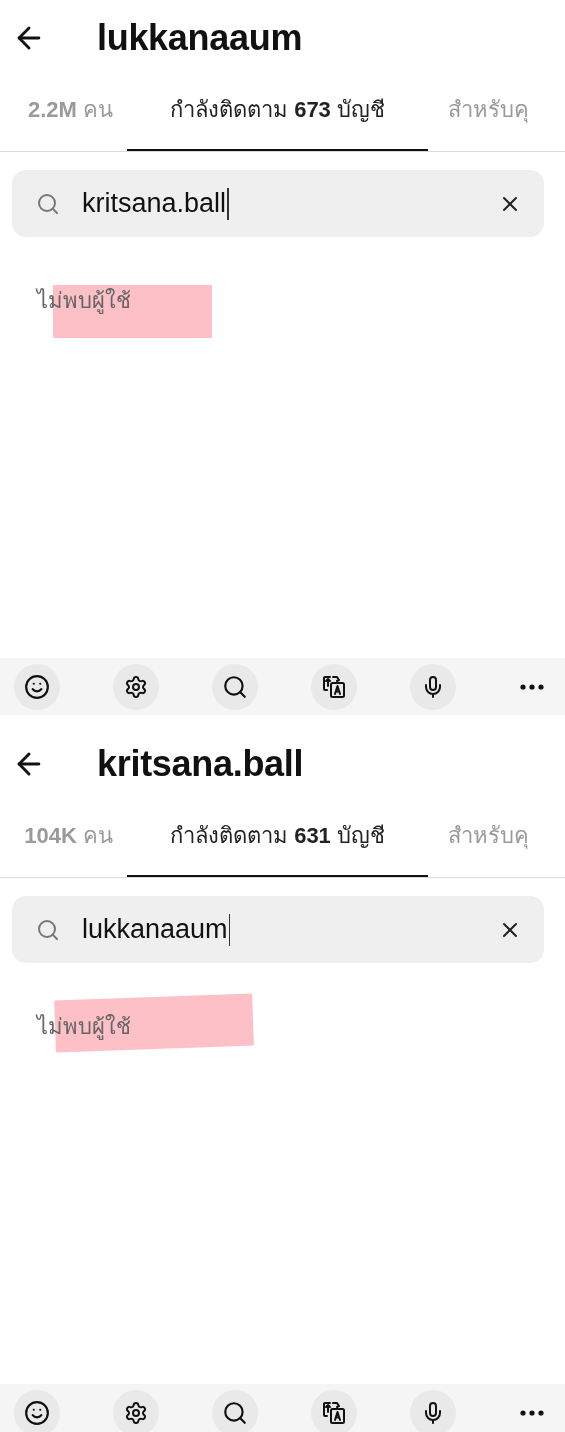 Image resolution: width=565 pixels, height=1432 pixels. I want to click on search-text: kritsana.ball, so click(154, 203).